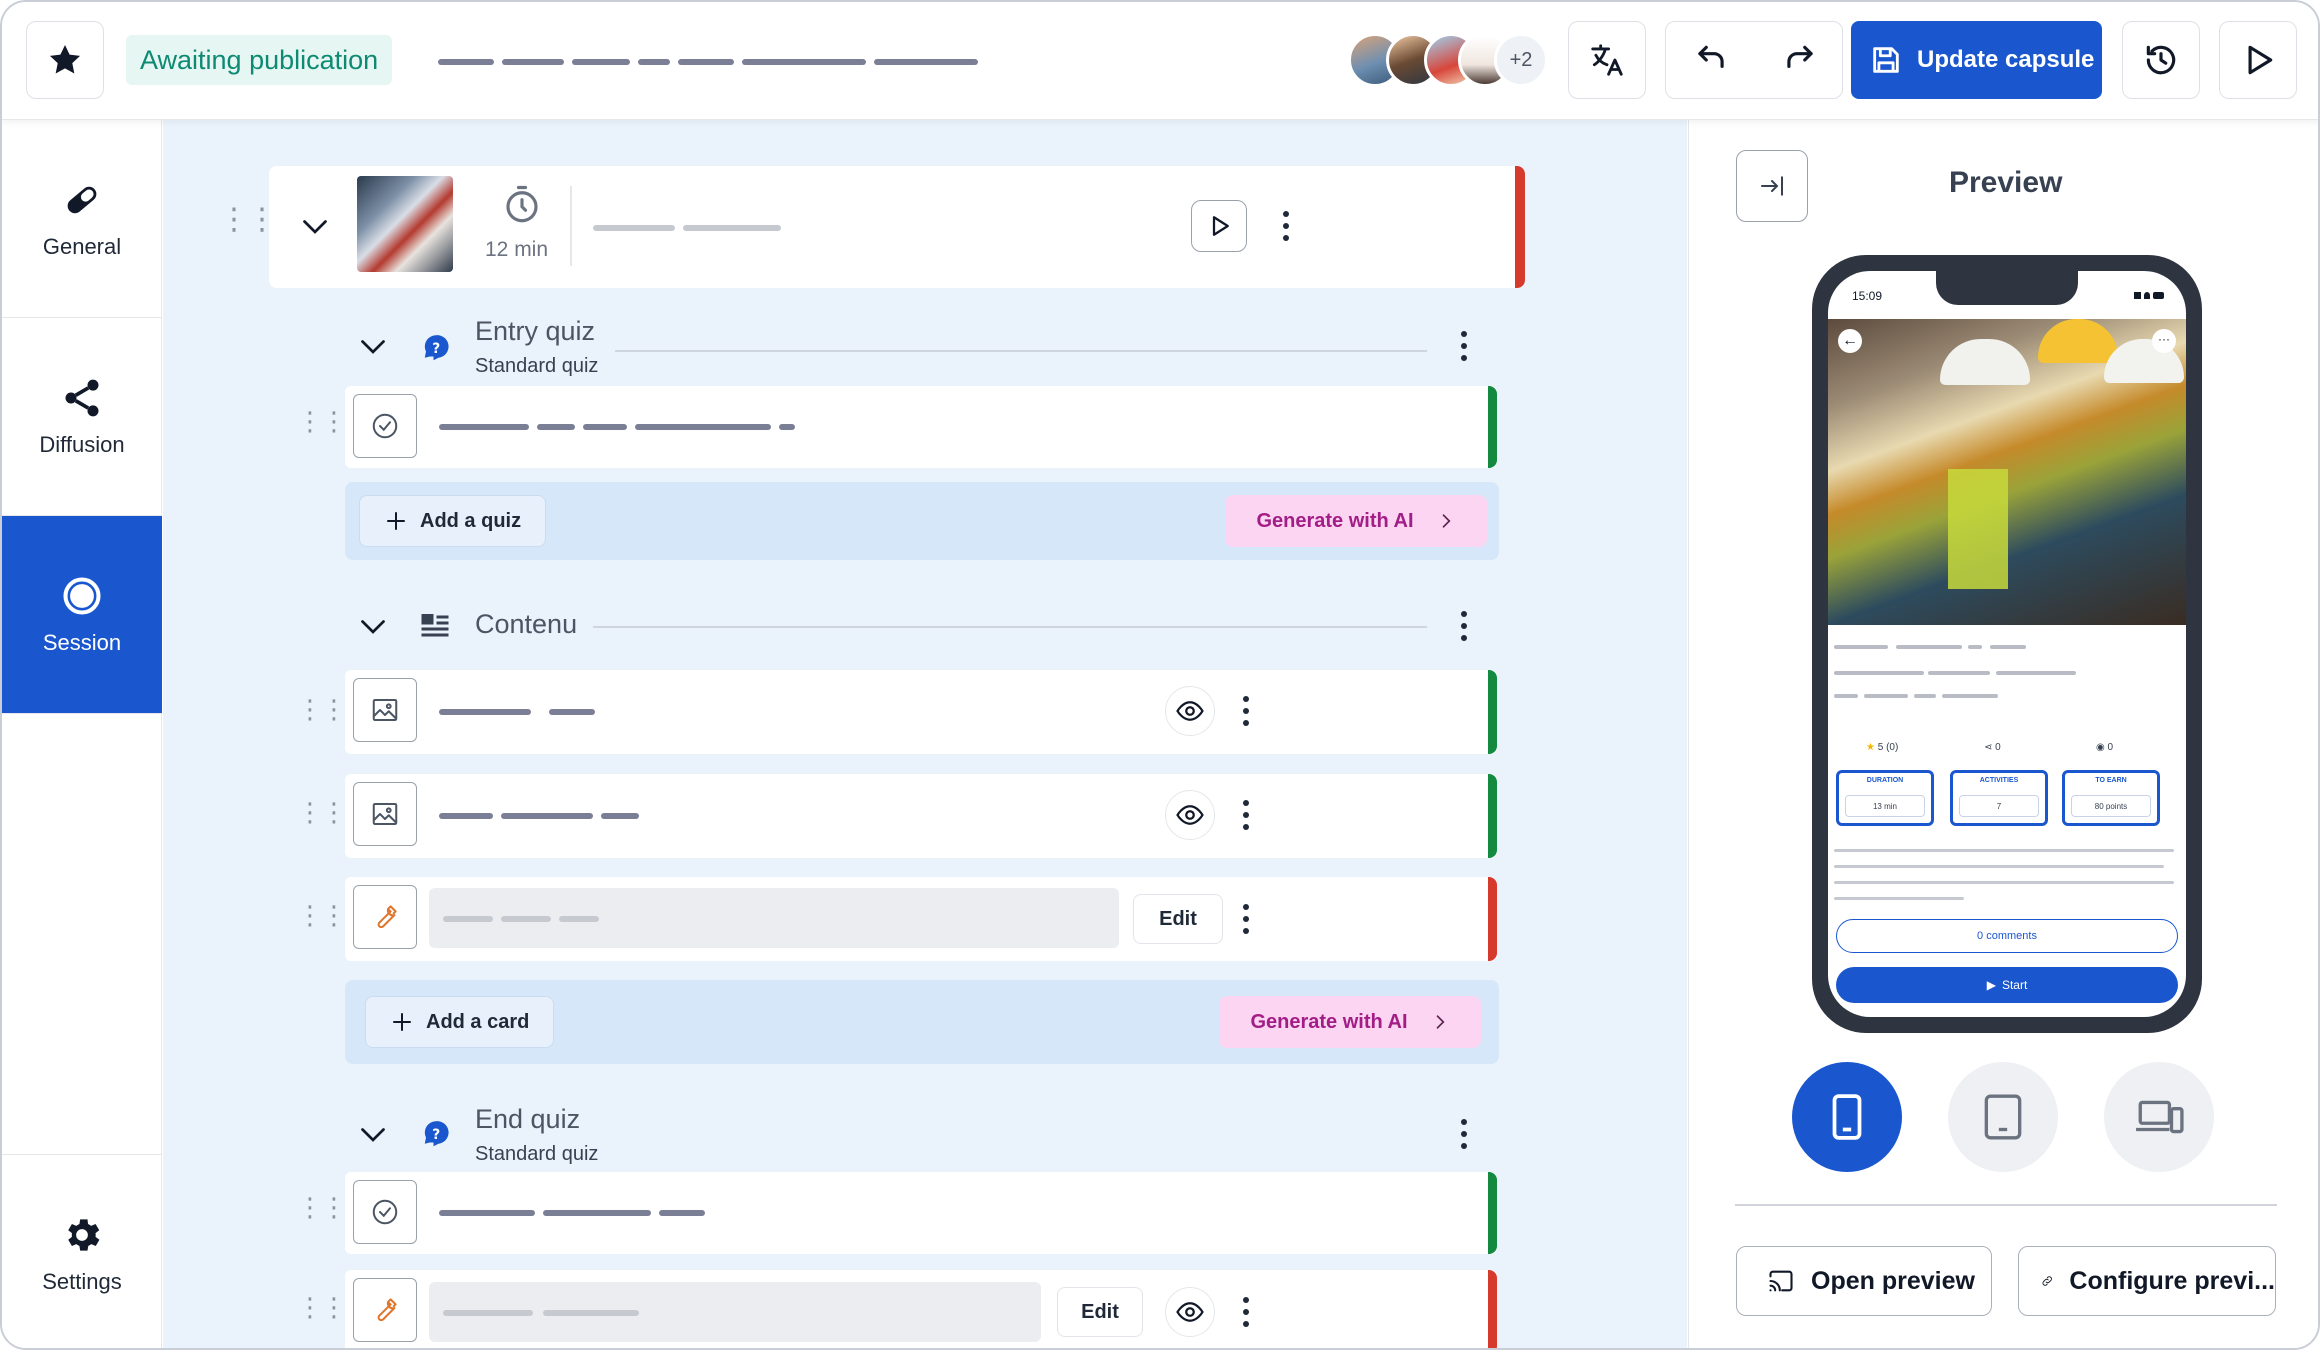  Describe the element at coordinates (1521, 60) in the screenshot. I see `avatars-more-badge: +2` at that location.